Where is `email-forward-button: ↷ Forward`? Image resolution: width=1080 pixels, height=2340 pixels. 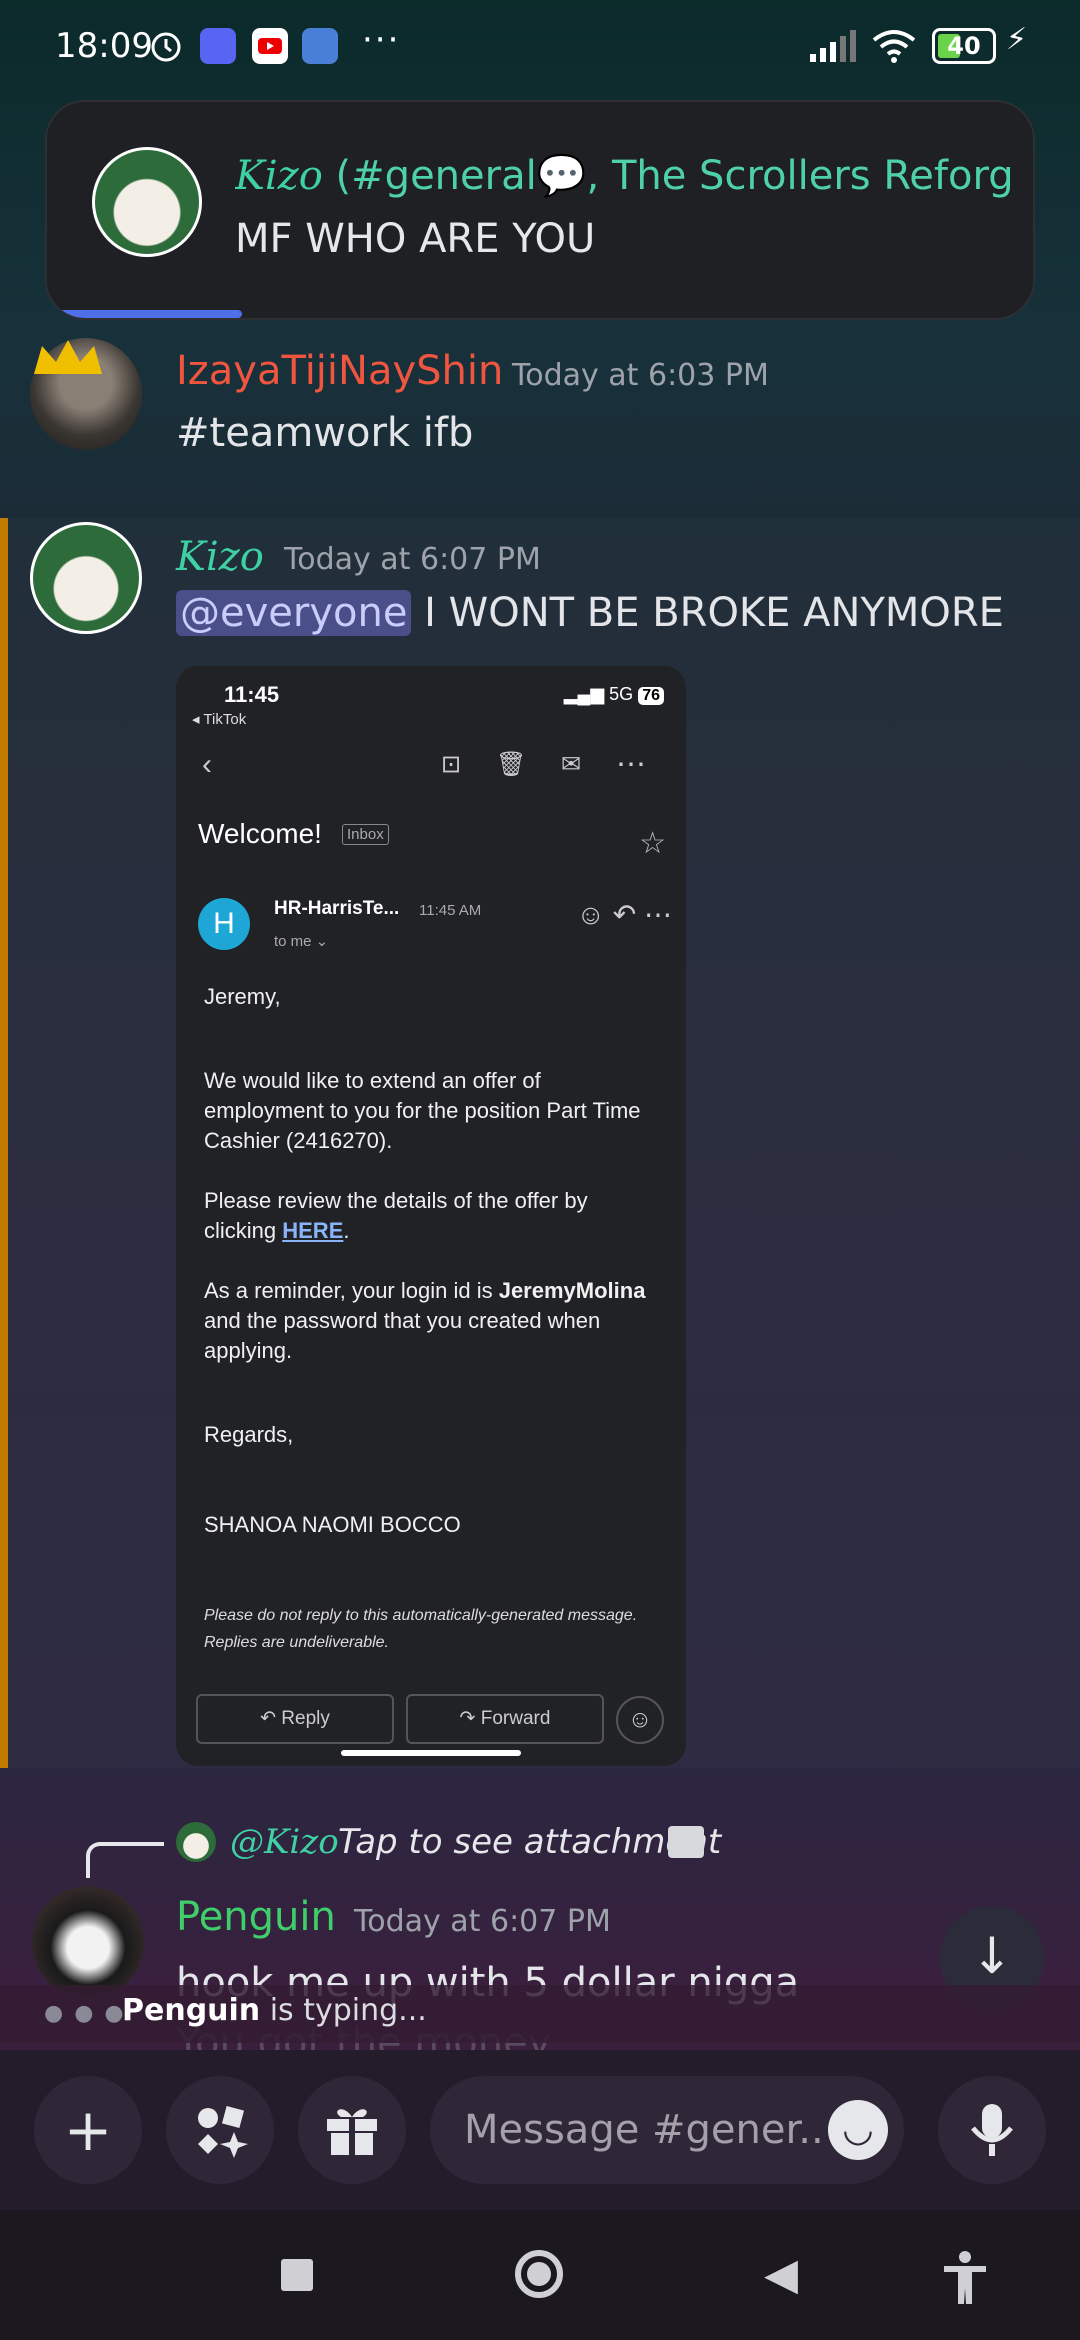
email-forward-button: ↷ Forward is located at coordinates (505, 1719).